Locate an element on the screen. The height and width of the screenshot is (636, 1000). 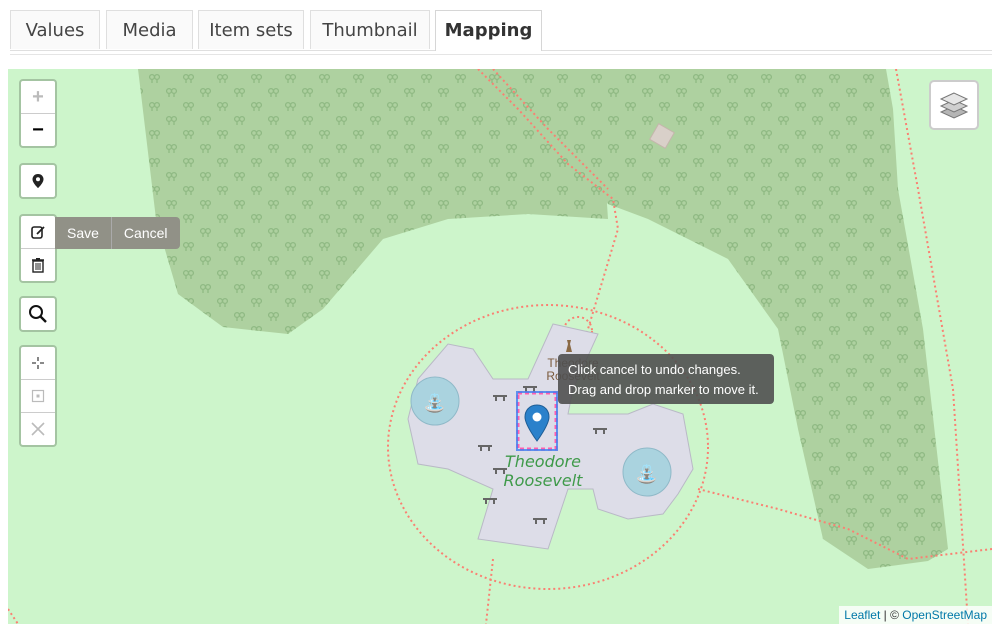
park-label-line1: Theodore is located at coordinates (543, 461).